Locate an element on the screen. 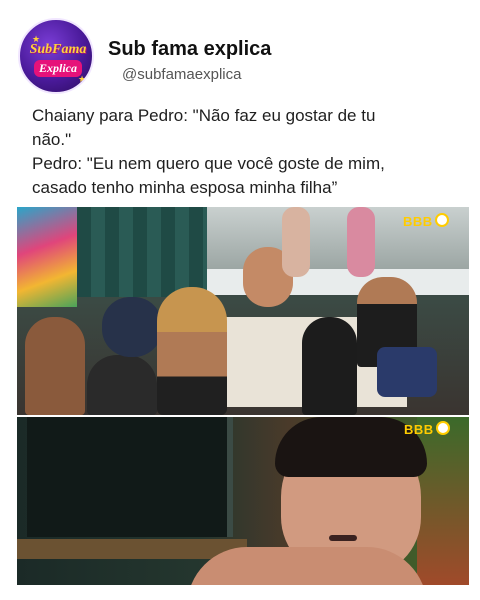 This screenshot has width=480, height=600. person-shoulders is located at coordinates (307, 566).